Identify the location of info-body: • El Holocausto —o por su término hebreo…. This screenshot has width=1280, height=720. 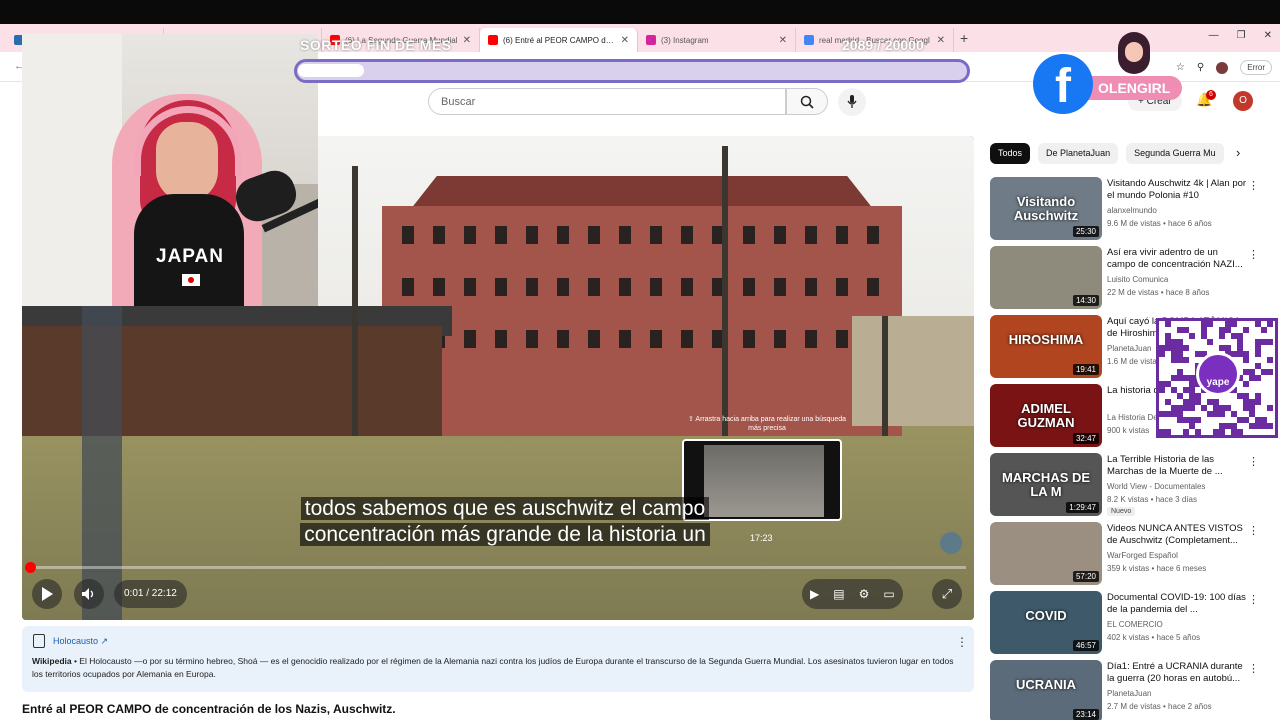
(493, 667).